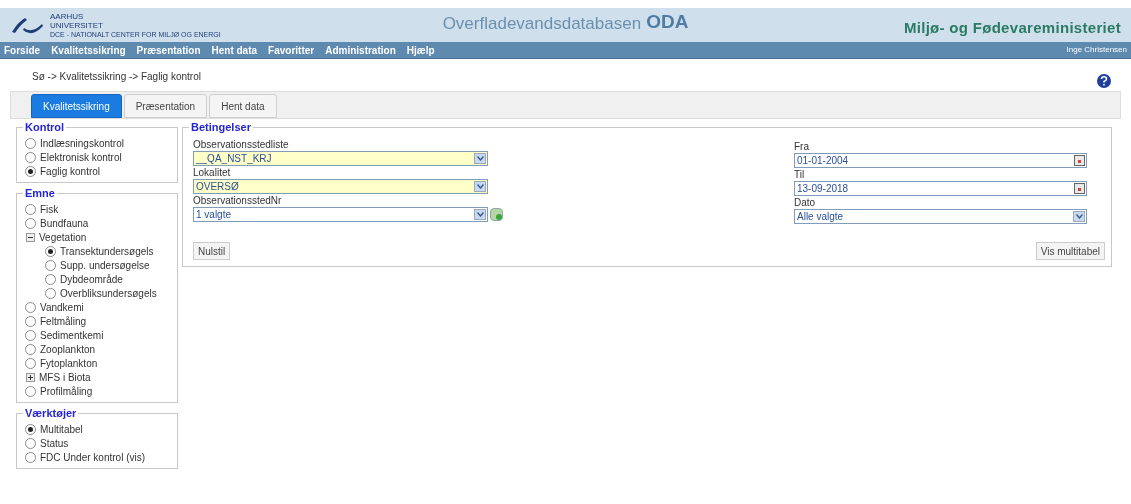  What do you see at coordinates (72, 335) in the screenshot?
I see `radio-label: Sedimentkemi` at bounding box center [72, 335].